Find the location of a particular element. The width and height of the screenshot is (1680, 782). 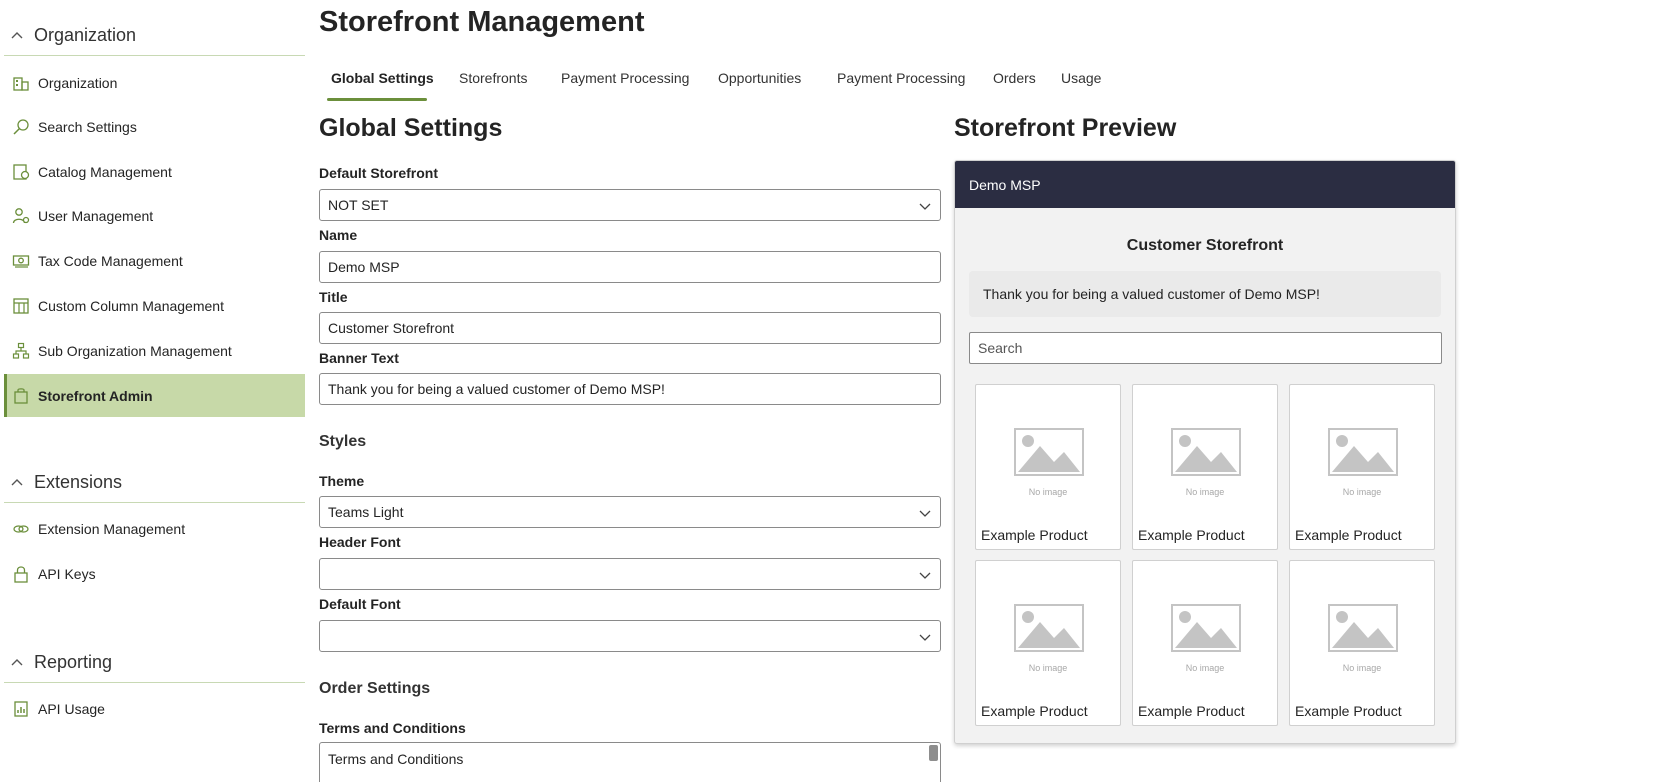

terms-textarea: Terms and Conditions is located at coordinates (630, 762).